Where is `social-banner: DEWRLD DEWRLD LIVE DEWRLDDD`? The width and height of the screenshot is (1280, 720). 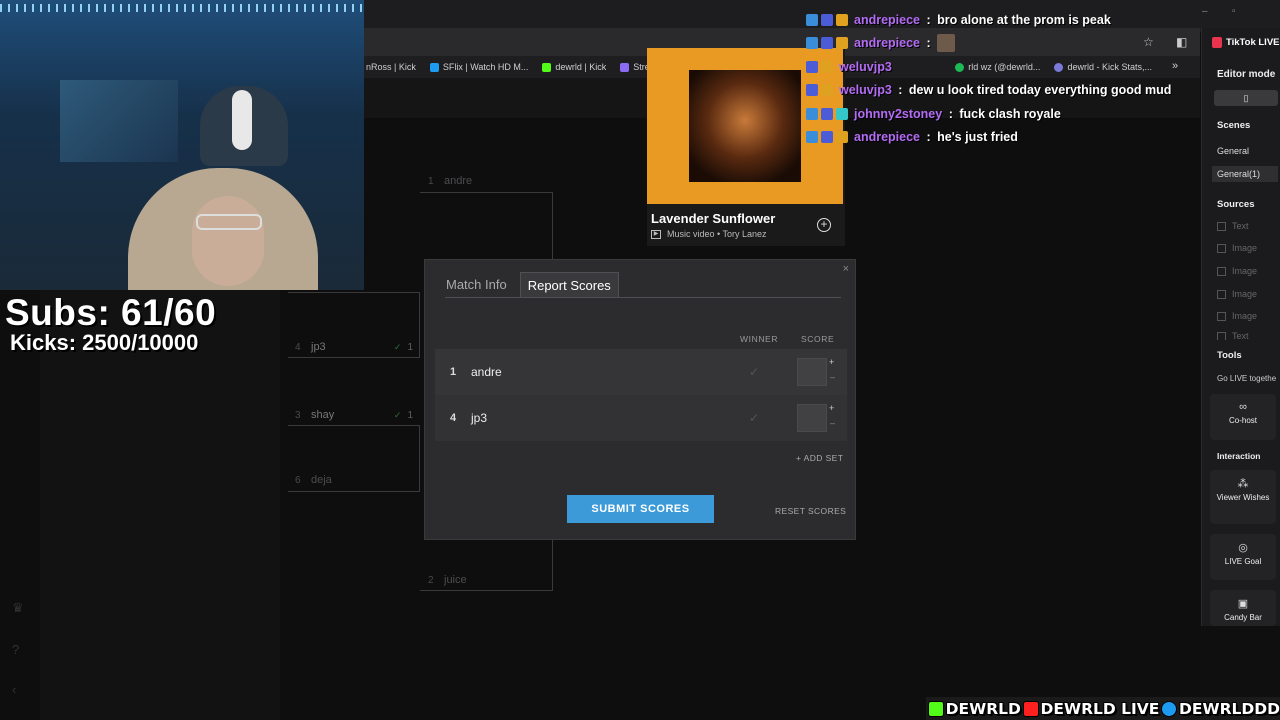 social-banner: DEWRLD DEWRLD LIVE DEWRLDDD is located at coordinates (1104, 709).